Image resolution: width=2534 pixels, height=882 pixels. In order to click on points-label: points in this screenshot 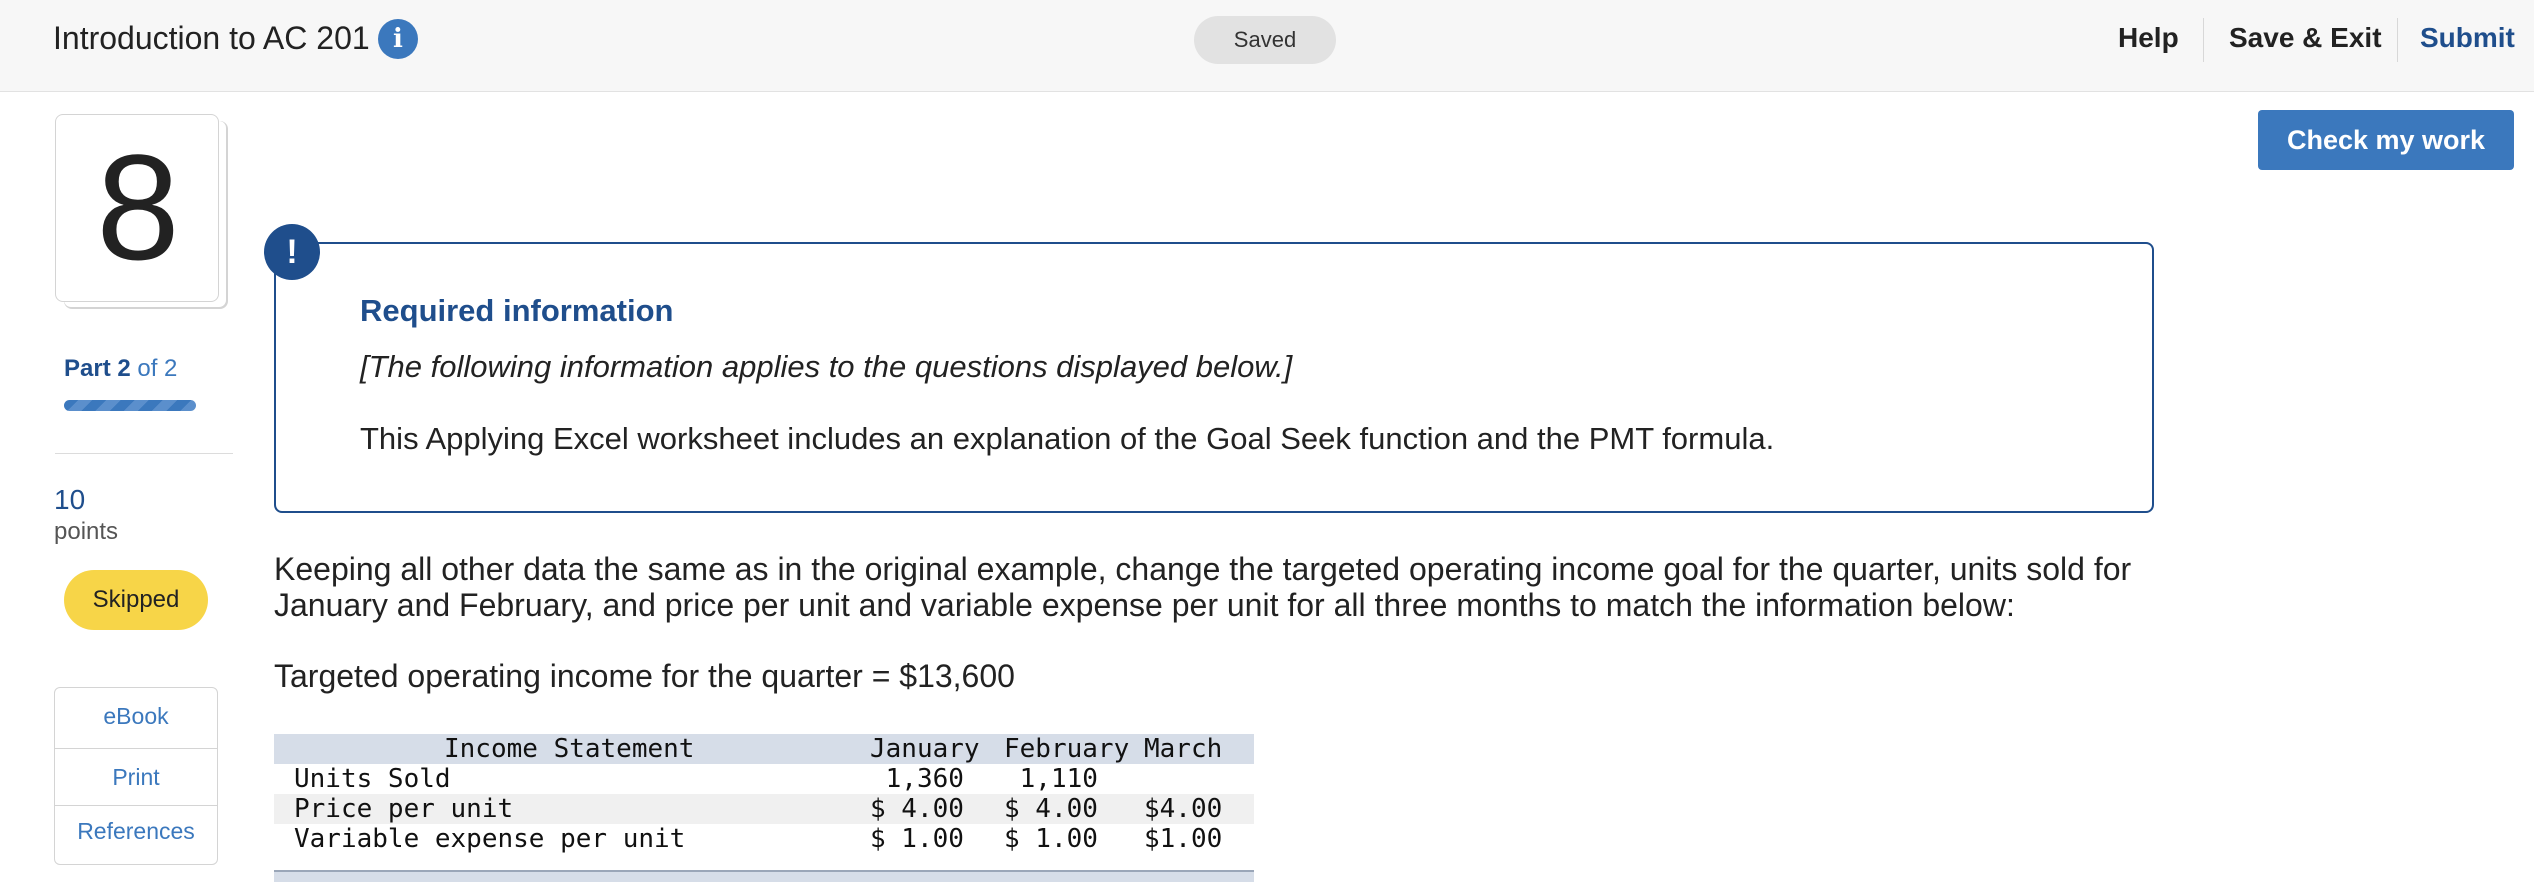, I will do `click(86, 531)`.